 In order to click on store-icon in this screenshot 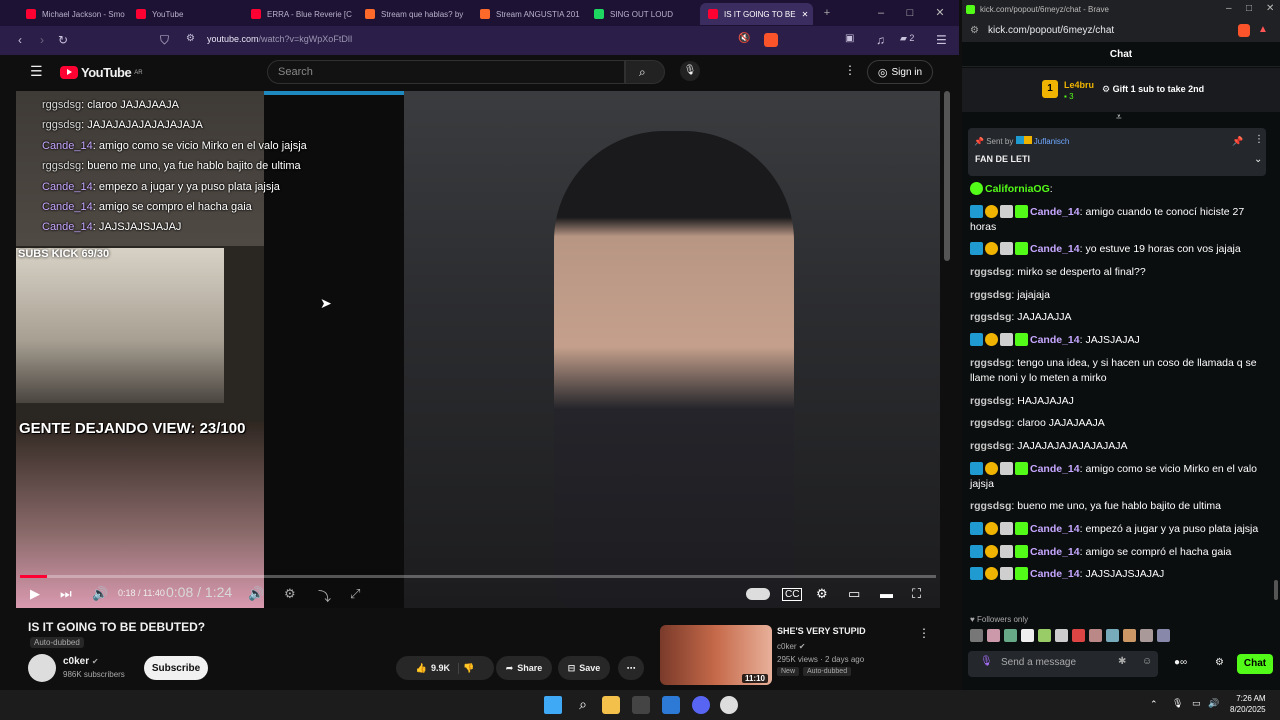, I will do `click(641, 705)`.